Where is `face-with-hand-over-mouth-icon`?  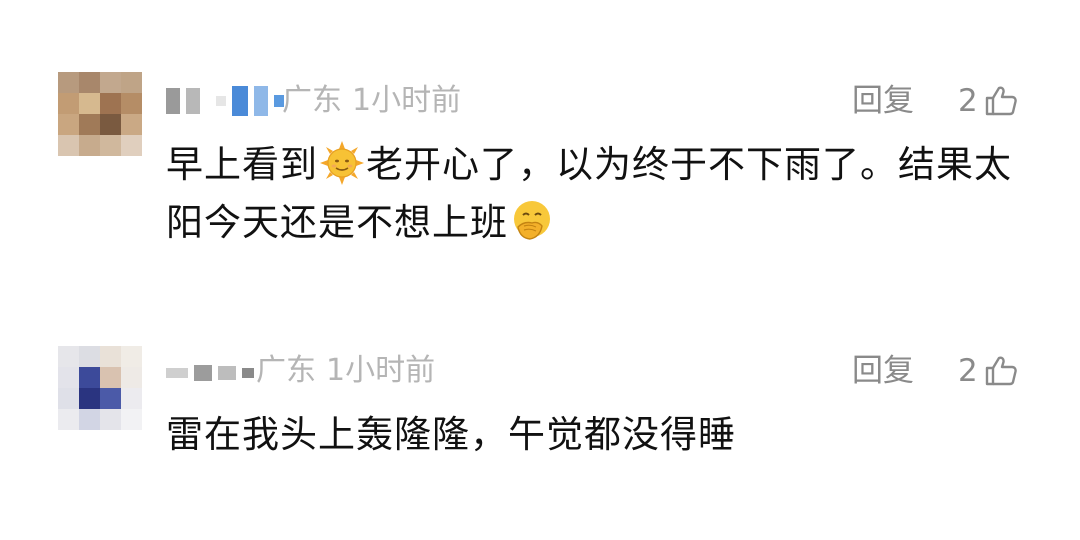
face-with-hand-over-mouth-icon is located at coordinates (532, 220).